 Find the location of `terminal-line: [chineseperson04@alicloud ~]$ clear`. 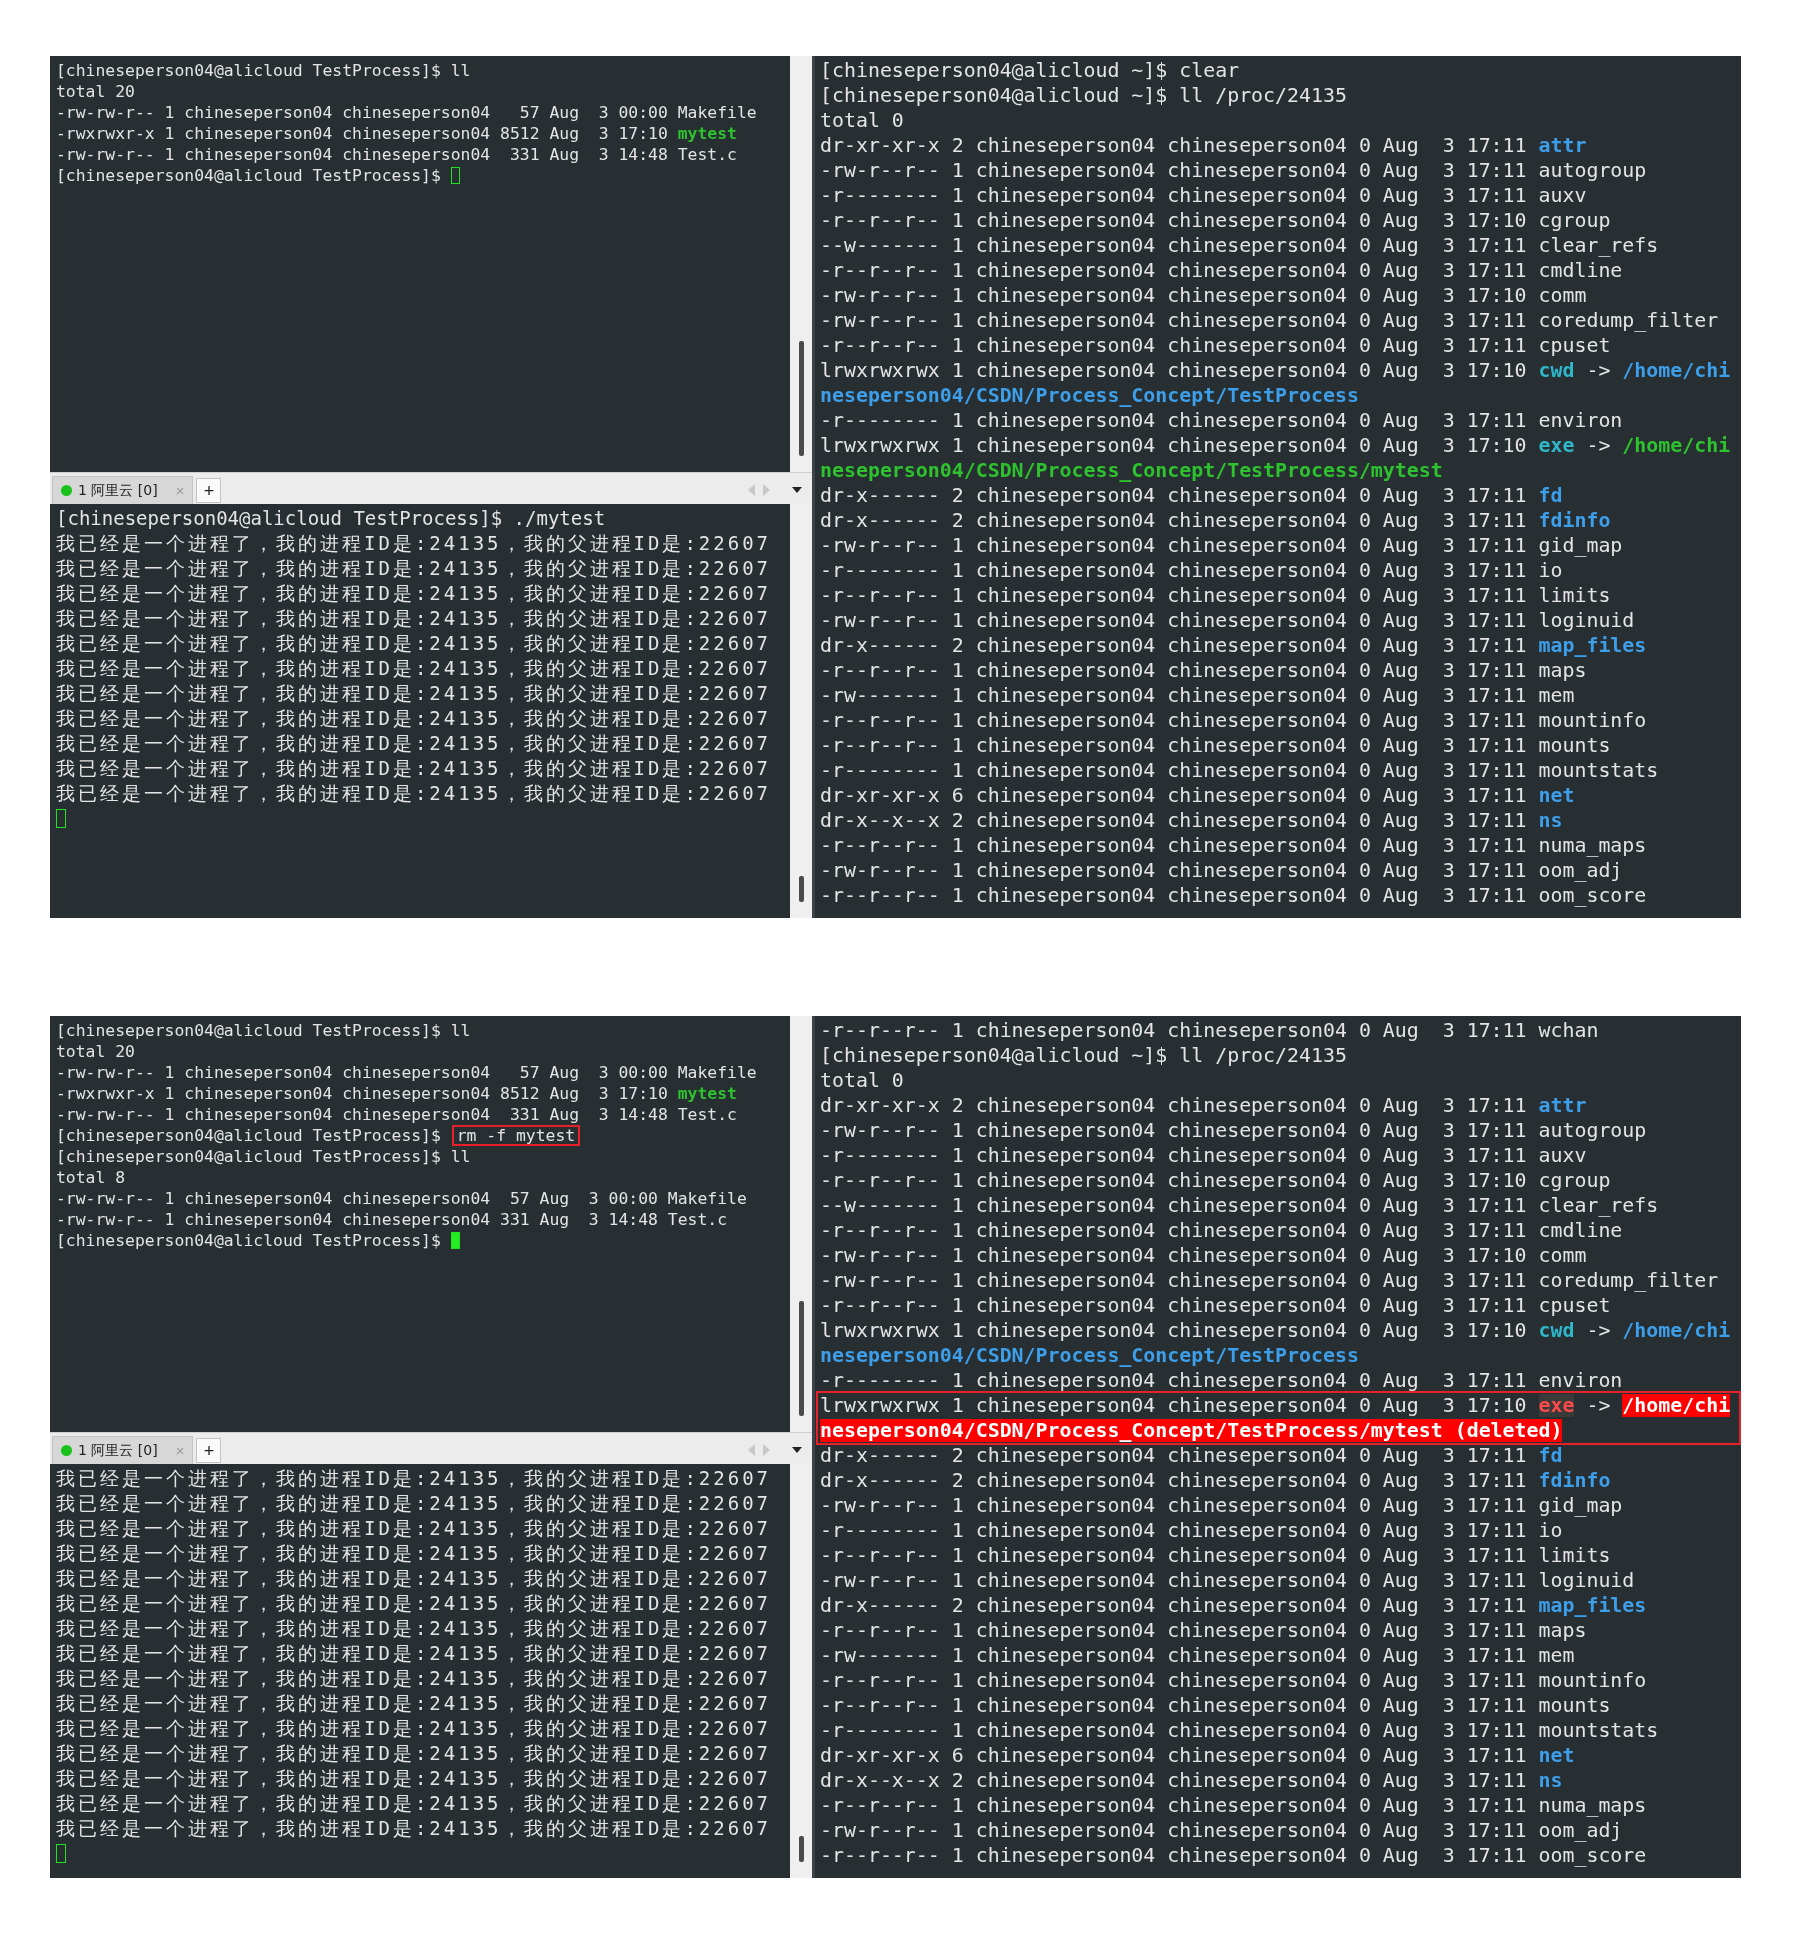

terminal-line: [chineseperson04@alicloud ~]$ clear is located at coordinates (1030, 70).